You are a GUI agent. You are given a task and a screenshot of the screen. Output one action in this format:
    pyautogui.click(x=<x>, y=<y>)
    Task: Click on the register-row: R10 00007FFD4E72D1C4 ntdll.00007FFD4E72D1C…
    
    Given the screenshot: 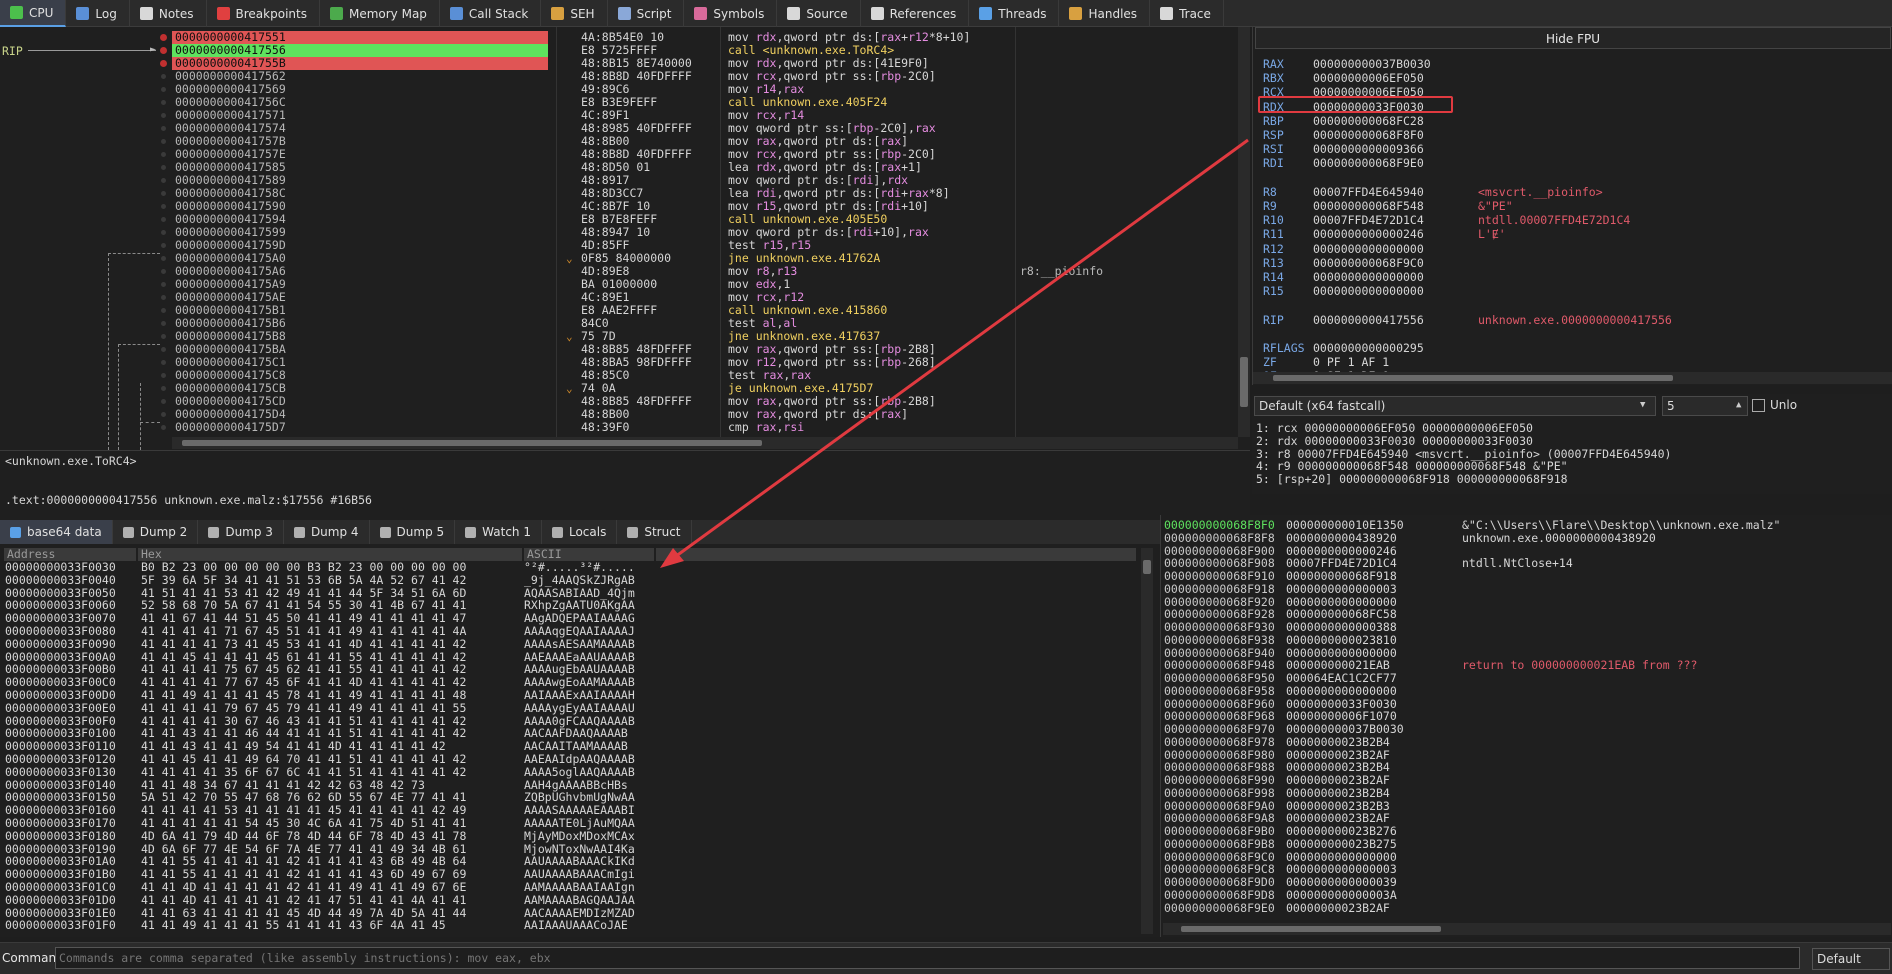 What is the action you would take?
    pyautogui.click(x=1573, y=220)
    